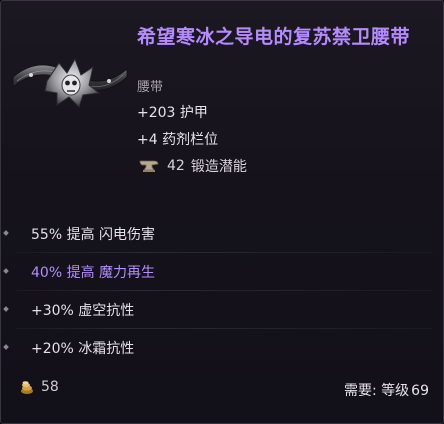  Describe the element at coordinates (83, 349) in the screenshot. I see `affix-text: +20% 冰霜抗性` at that location.